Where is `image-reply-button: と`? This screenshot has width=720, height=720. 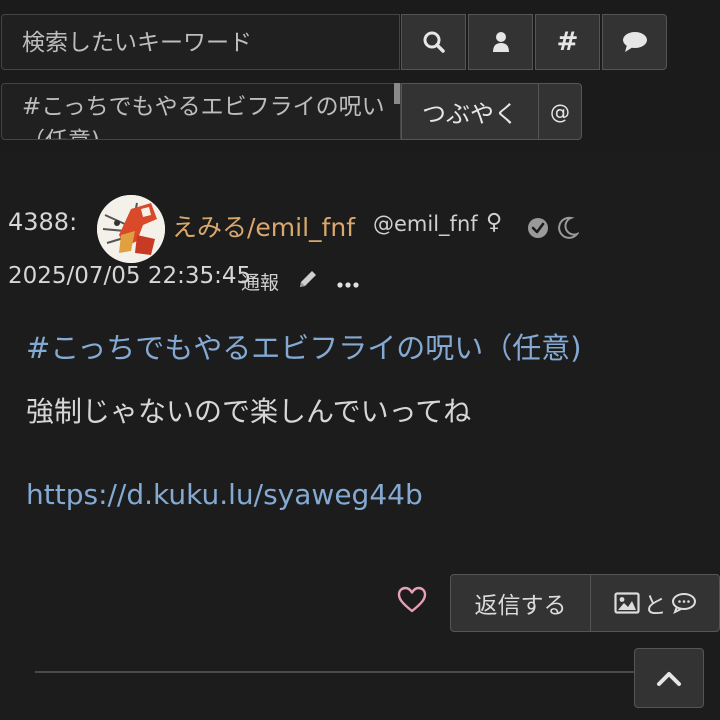
image-reply-button: と is located at coordinates (655, 603).